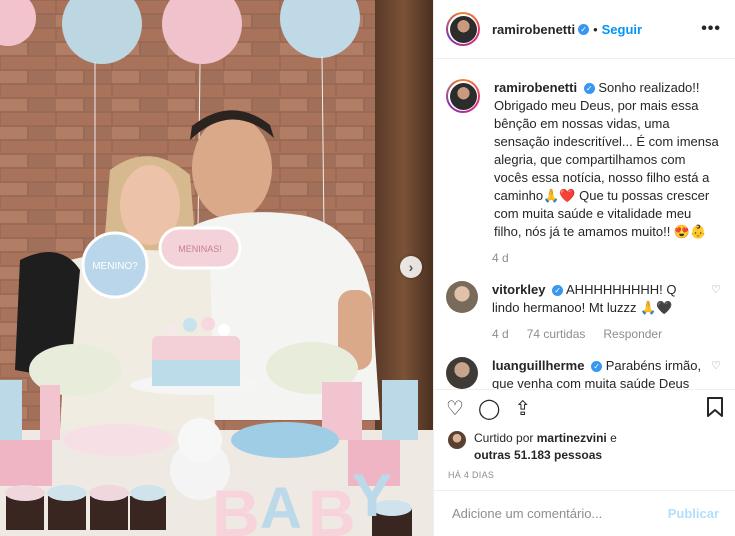 The height and width of the screenshot is (536, 735). What do you see at coordinates (715, 409) in the screenshot?
I see `bookmark-icon` at bounding box center [715, 409].